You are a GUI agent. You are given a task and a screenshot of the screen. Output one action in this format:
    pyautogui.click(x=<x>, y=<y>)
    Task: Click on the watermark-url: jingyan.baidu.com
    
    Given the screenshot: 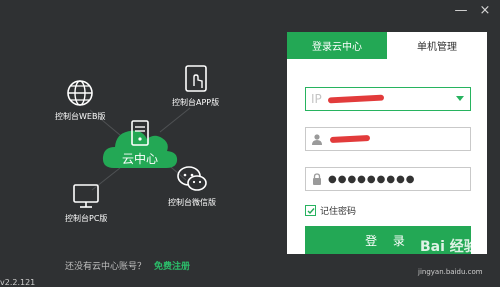 What is the action you would take?
    pyautogui.click(x=450, y=272)
    